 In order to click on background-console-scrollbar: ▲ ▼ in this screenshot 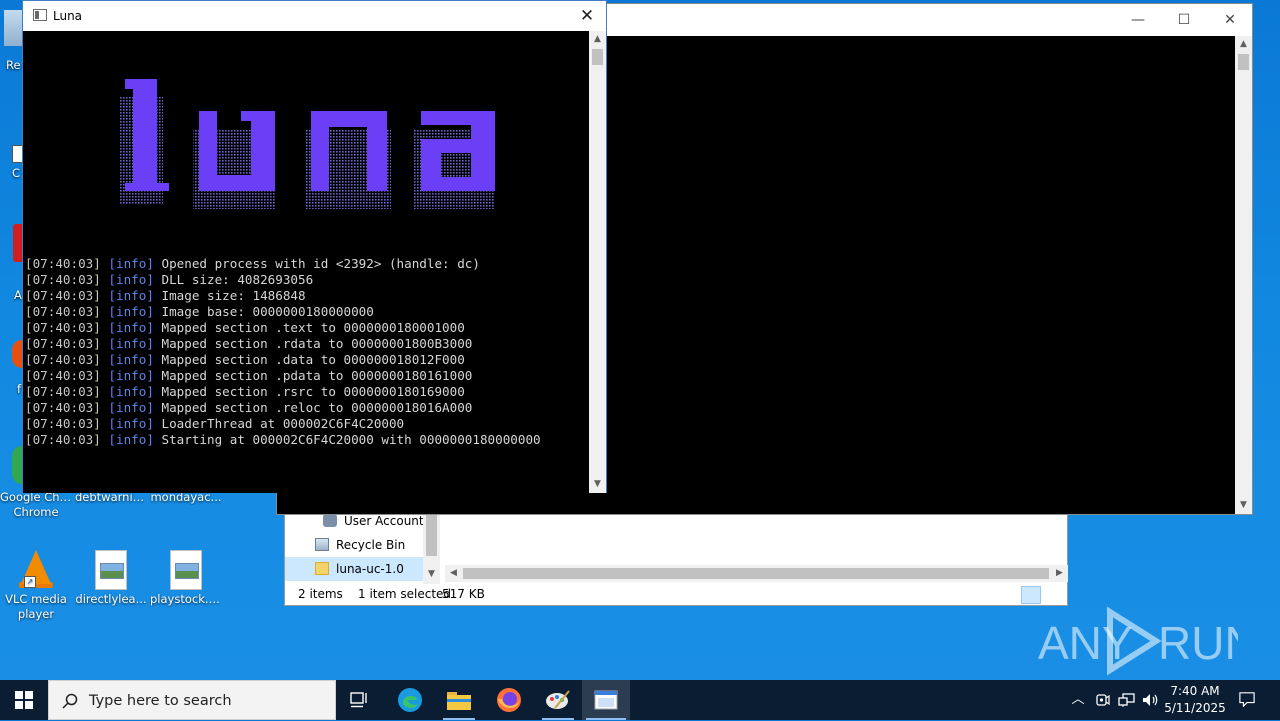, I will do `click(1243, 275)`.